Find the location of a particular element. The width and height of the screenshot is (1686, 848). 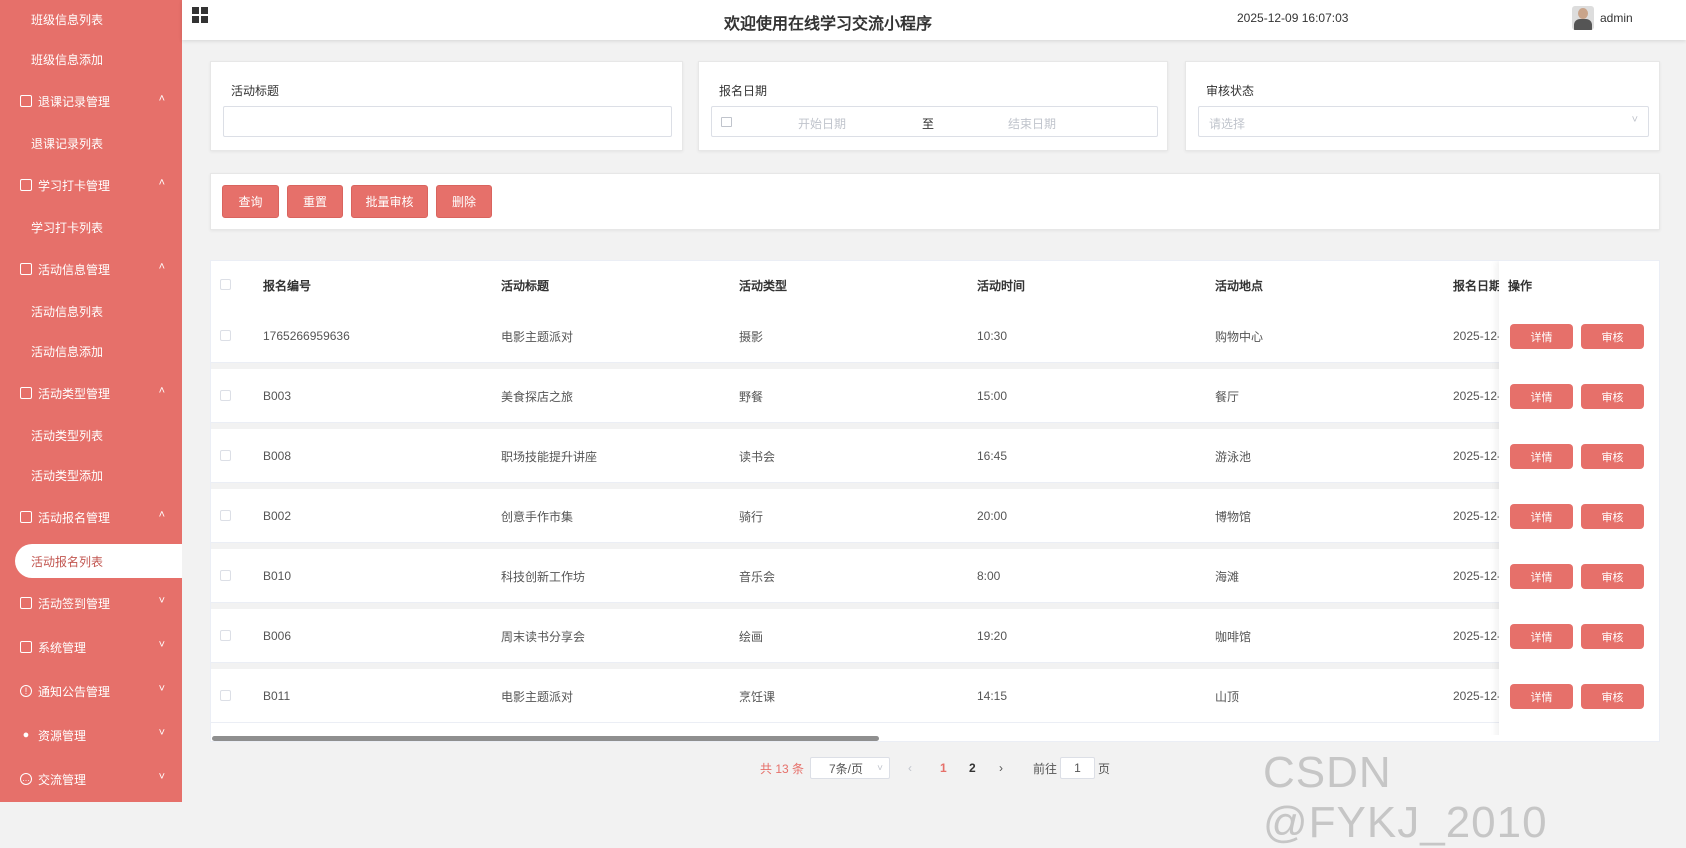

scrollbar-thumb is located at coordinates (545, 738).